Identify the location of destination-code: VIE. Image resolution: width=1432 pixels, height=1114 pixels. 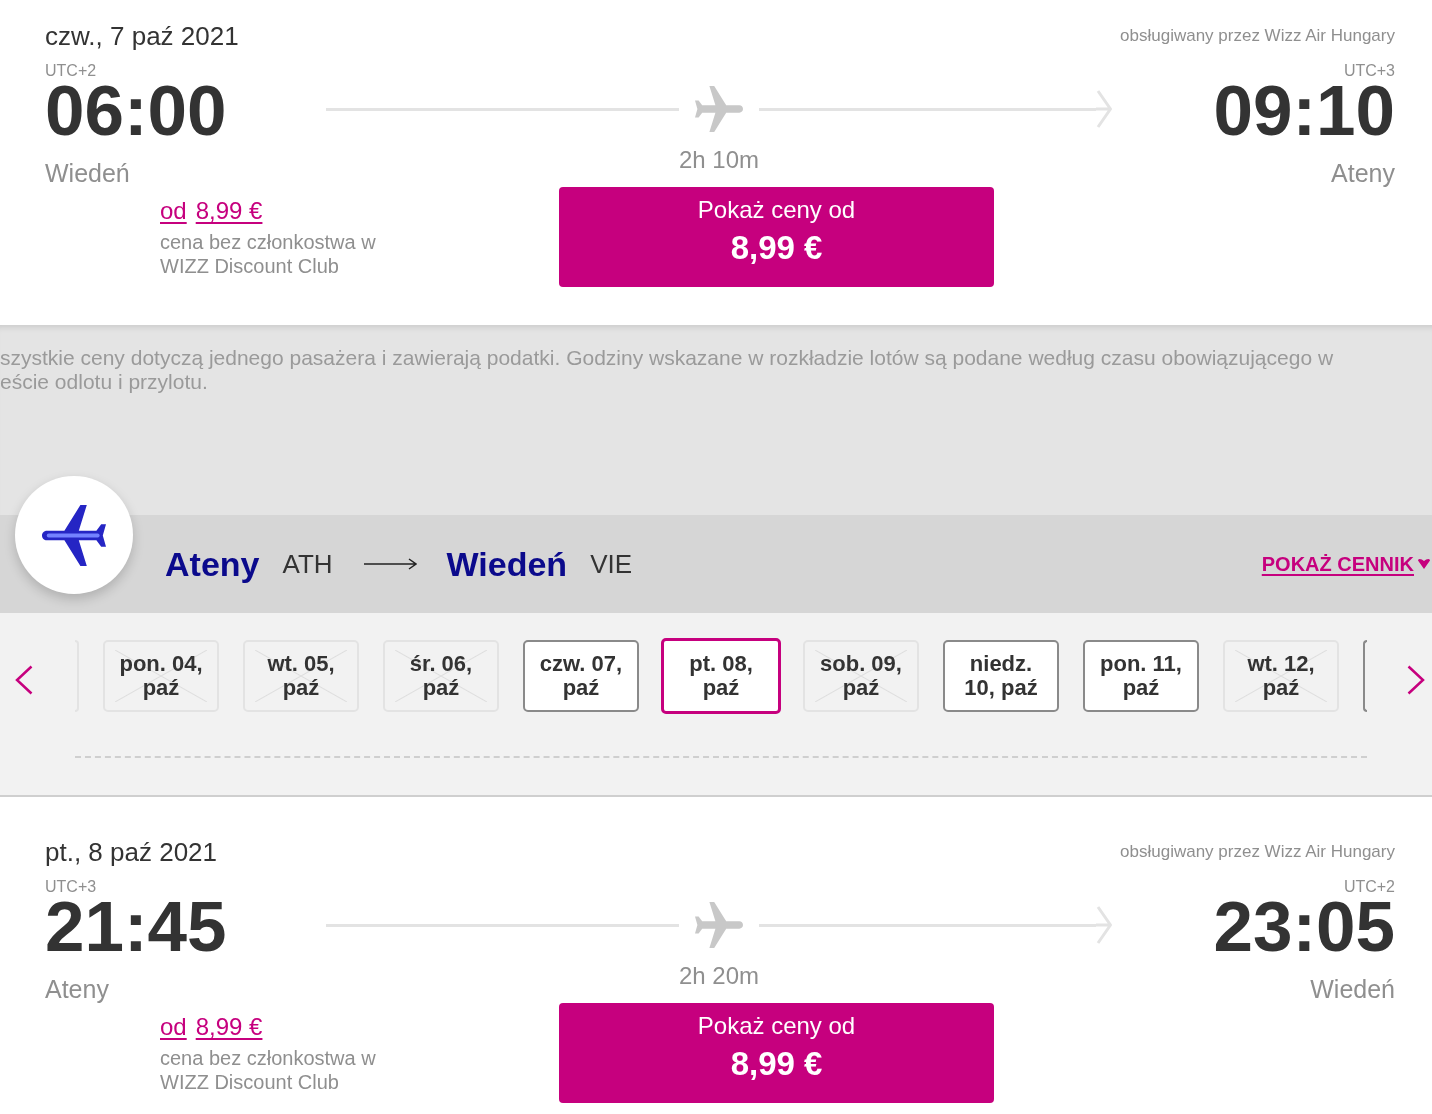
(611, 564).